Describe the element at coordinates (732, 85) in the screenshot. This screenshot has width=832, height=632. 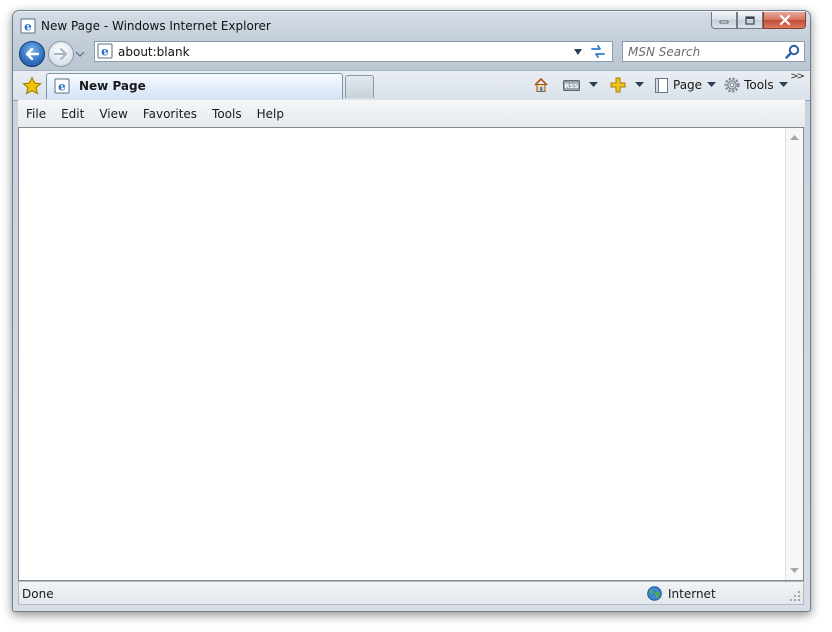
I see `gear-icon` at that location.